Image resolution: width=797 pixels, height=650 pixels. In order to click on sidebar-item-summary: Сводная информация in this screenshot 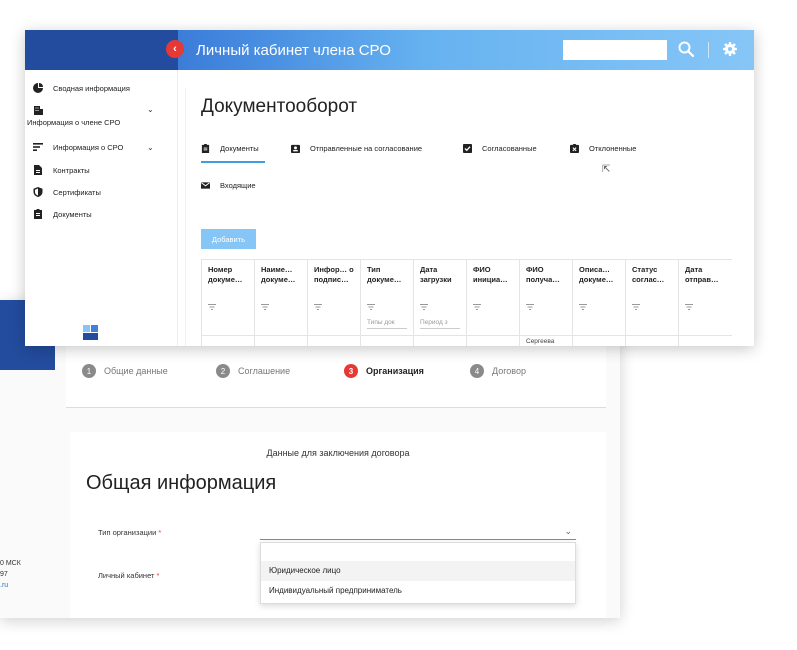, I will do `click(81, 88)`.